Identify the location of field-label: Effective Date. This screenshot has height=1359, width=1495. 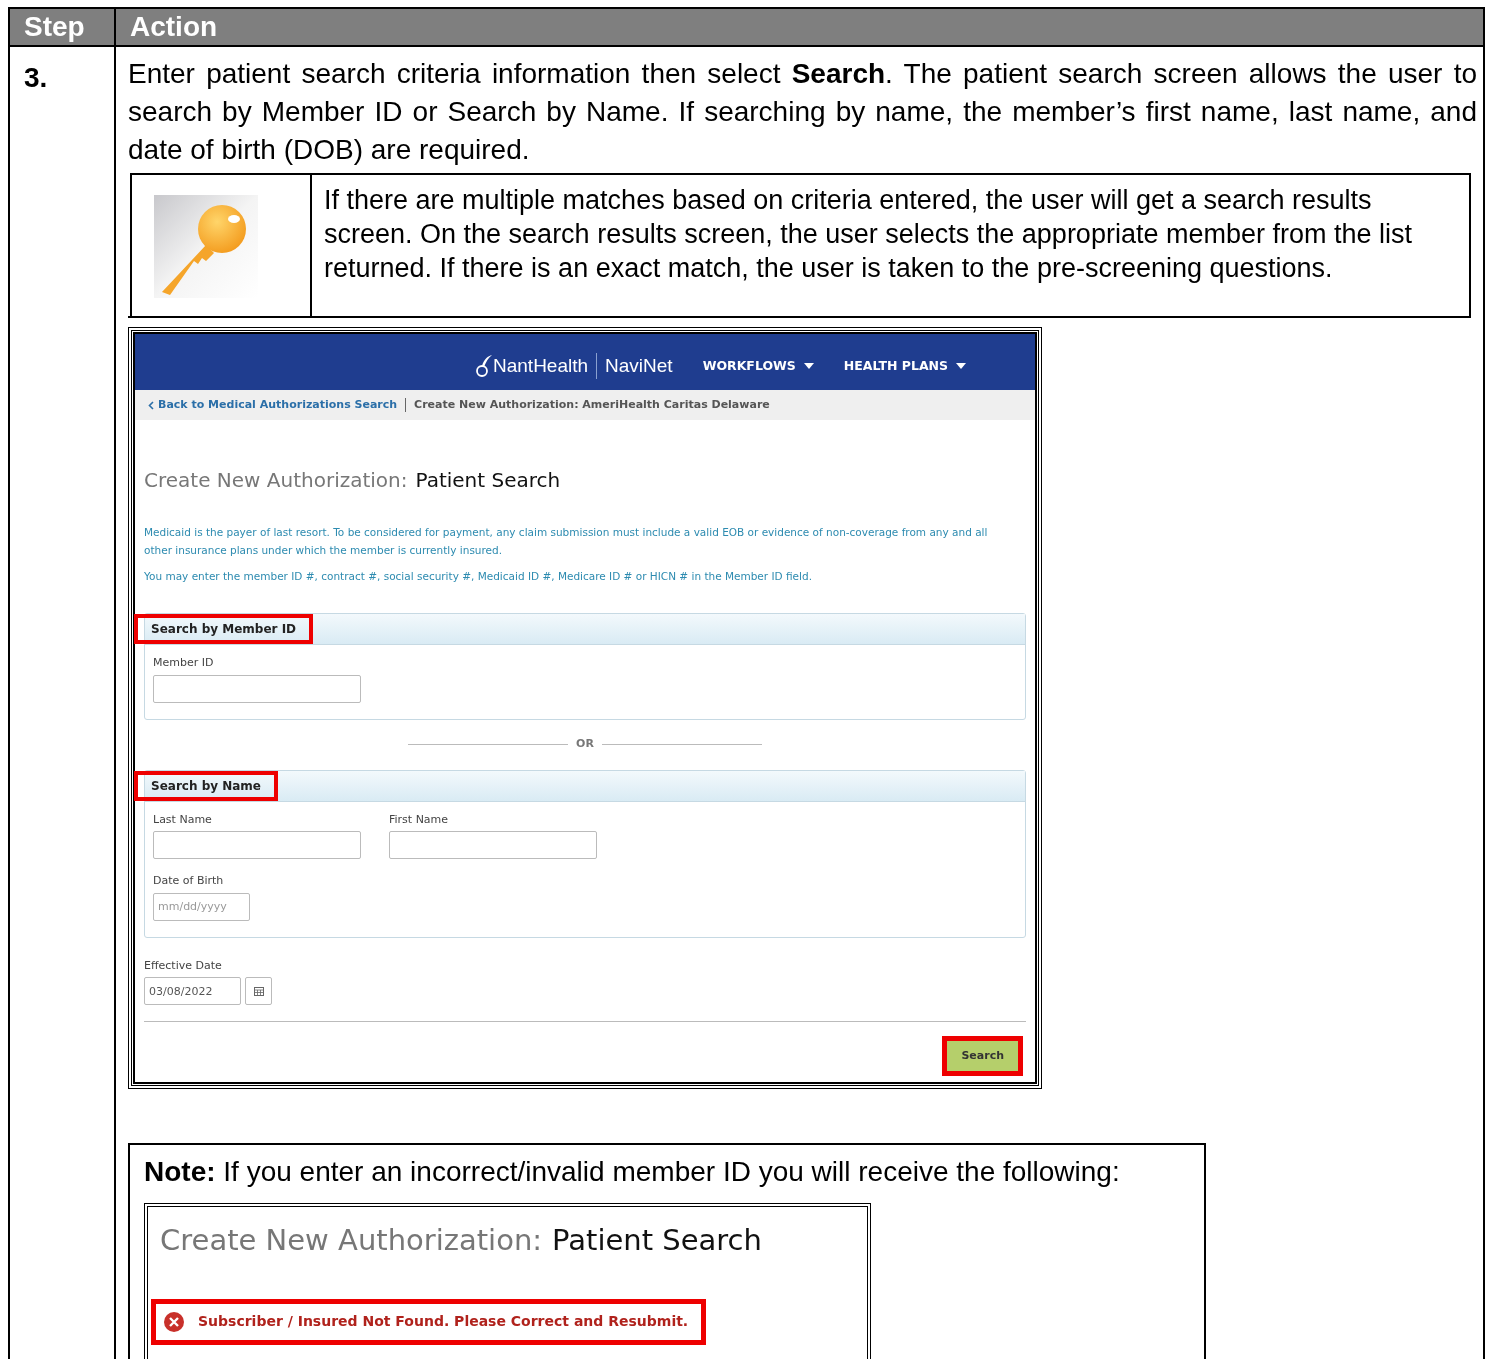
(183, 965).